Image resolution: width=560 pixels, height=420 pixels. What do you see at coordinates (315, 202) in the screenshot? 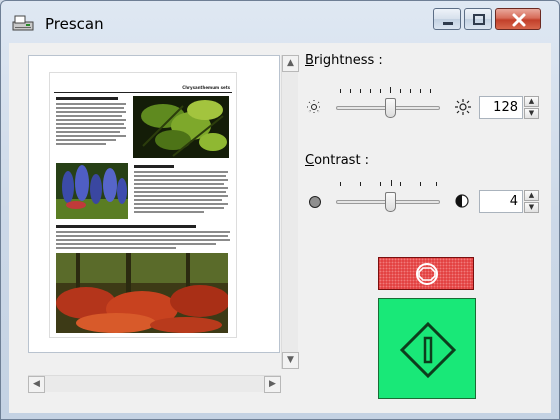
I see `low-contrast-icon` at bounding box center [315, 202].